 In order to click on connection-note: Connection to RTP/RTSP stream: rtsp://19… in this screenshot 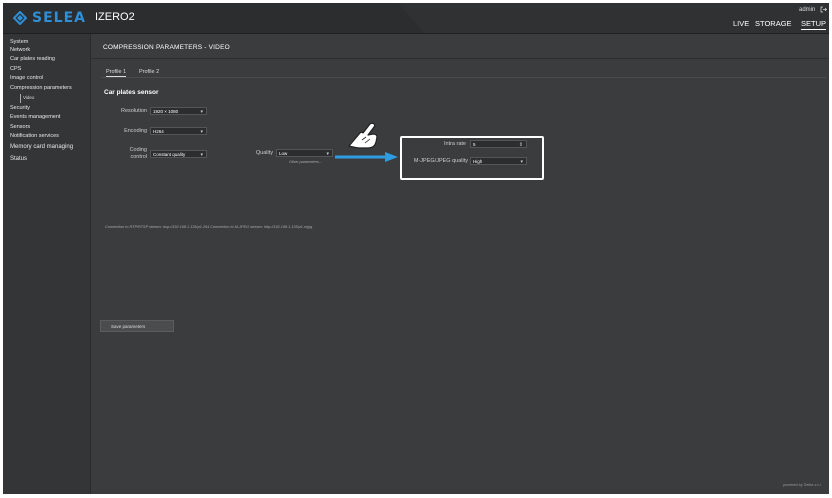, I will do `click(209, 227)`.